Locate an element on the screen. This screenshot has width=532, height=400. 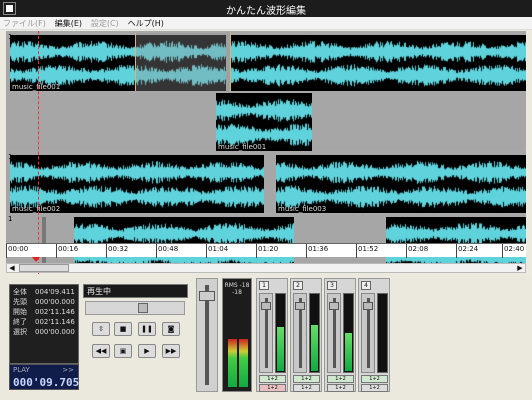
level-right is located at coordinates (243, 363).